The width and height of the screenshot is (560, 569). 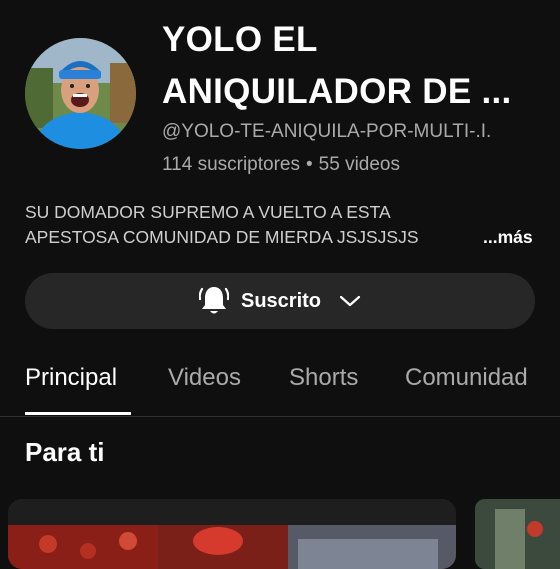 I want to click on subscribed-label: Suscrito, so click(x=281, y=300).